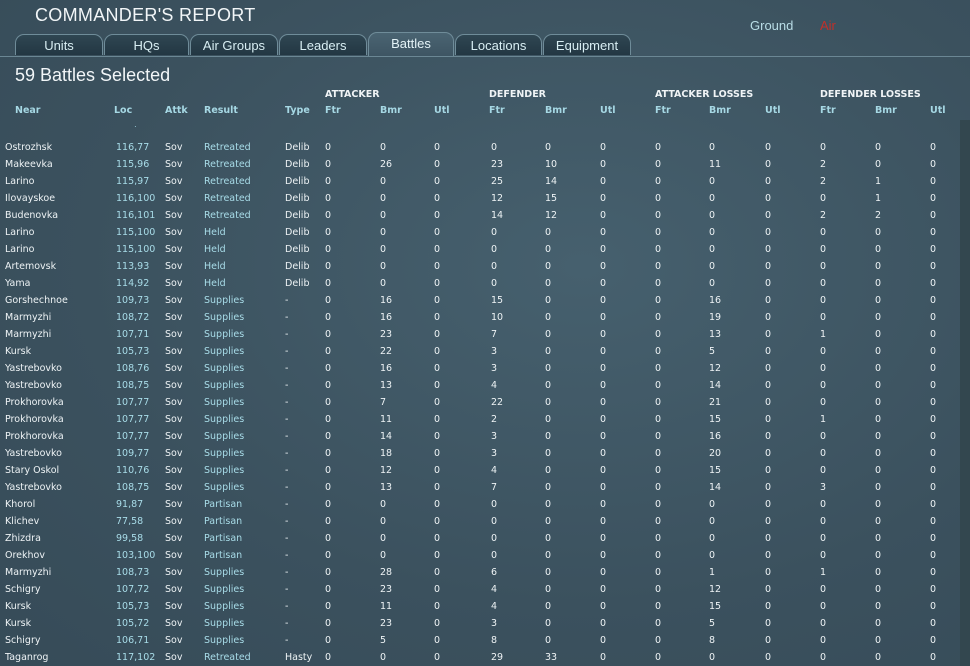  What do you see at coordinates (551, 215) in the screenshot?
I see `cell-def-bmr: 12` at bounding box center [551, 215].